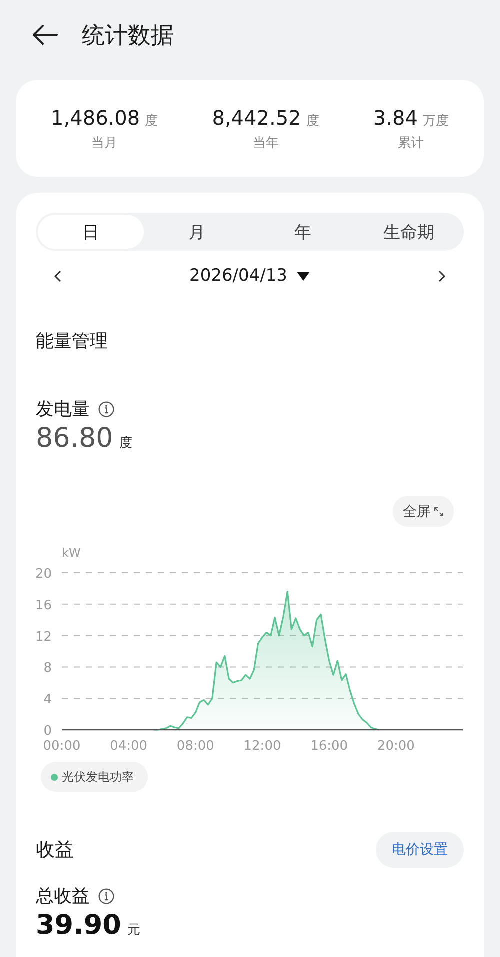  What do you see at coordinates (43, 574) in the screenshot?
I see `axis-label: 20` at bounding box center [43, 574].